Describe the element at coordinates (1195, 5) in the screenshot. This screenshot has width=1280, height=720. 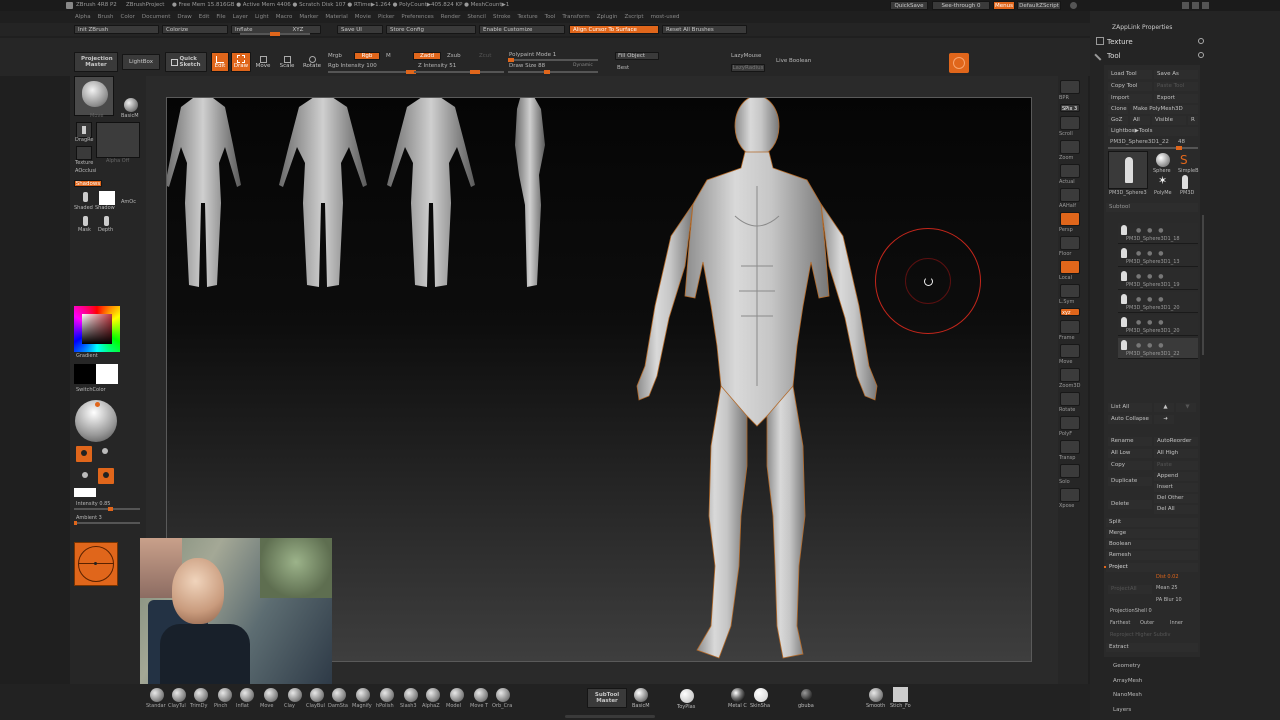
I see `minimize-icon` at that location.